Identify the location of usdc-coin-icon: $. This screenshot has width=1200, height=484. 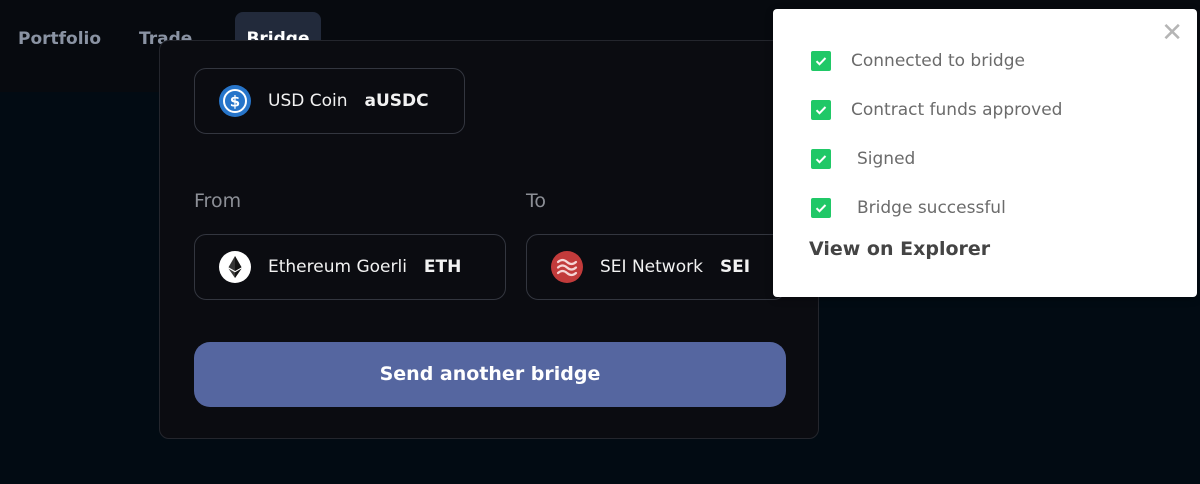
(235, 101).